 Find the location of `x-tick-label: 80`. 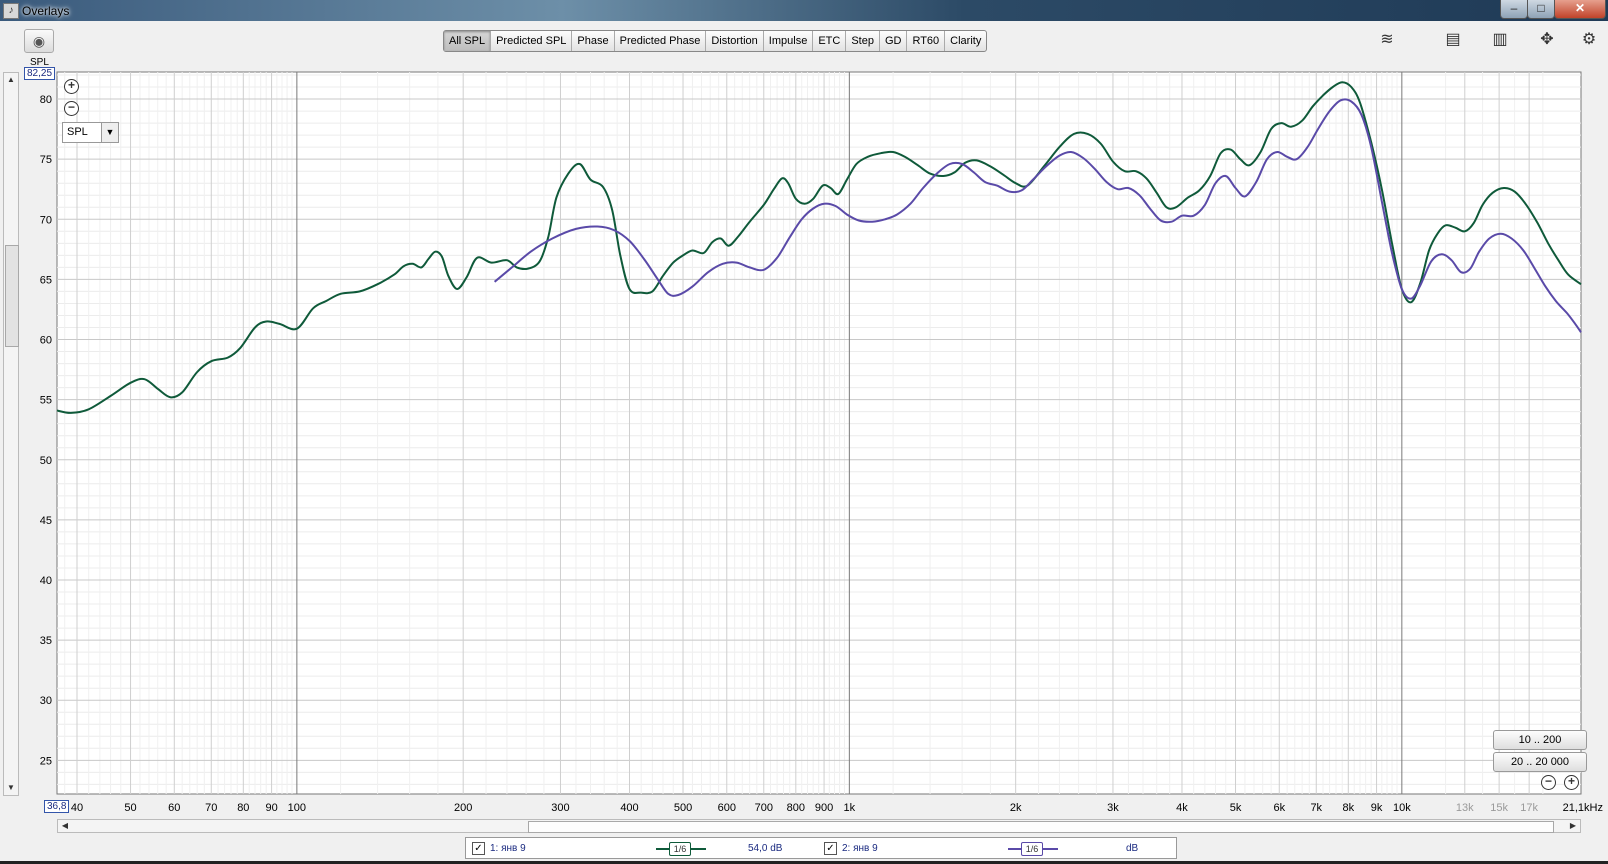

x-tick-label: 80 is located at coordinates (243, 808).